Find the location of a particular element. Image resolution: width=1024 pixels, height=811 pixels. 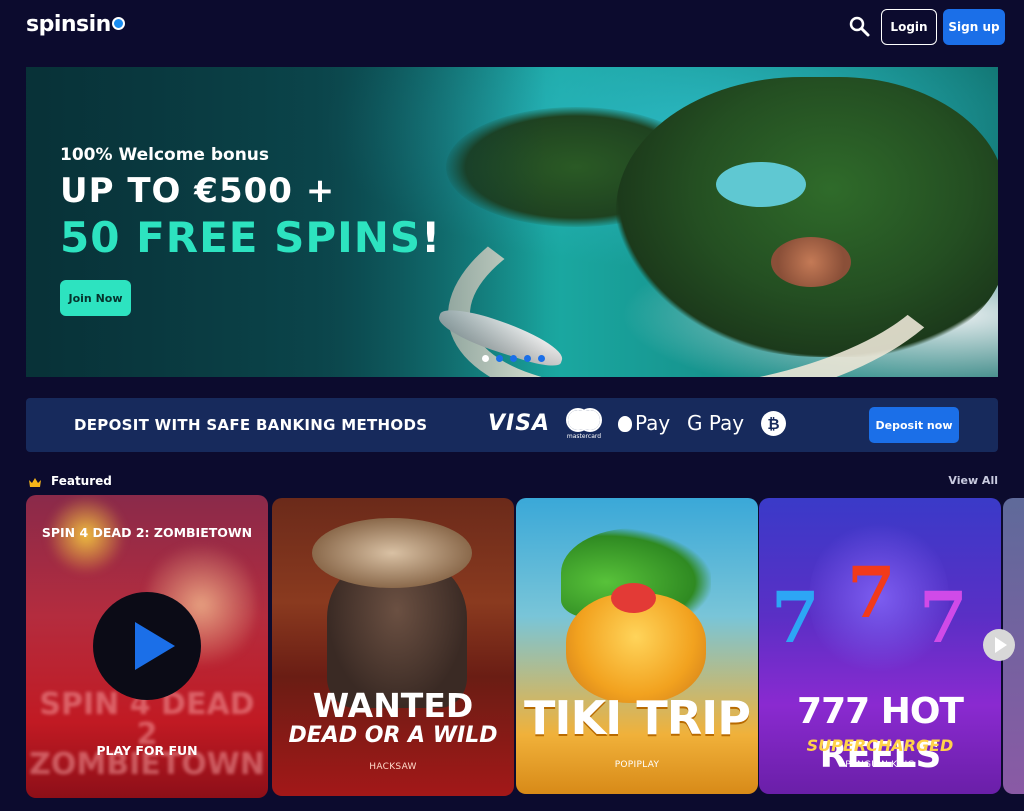

play-triangle is located at coordinates (155, 646).